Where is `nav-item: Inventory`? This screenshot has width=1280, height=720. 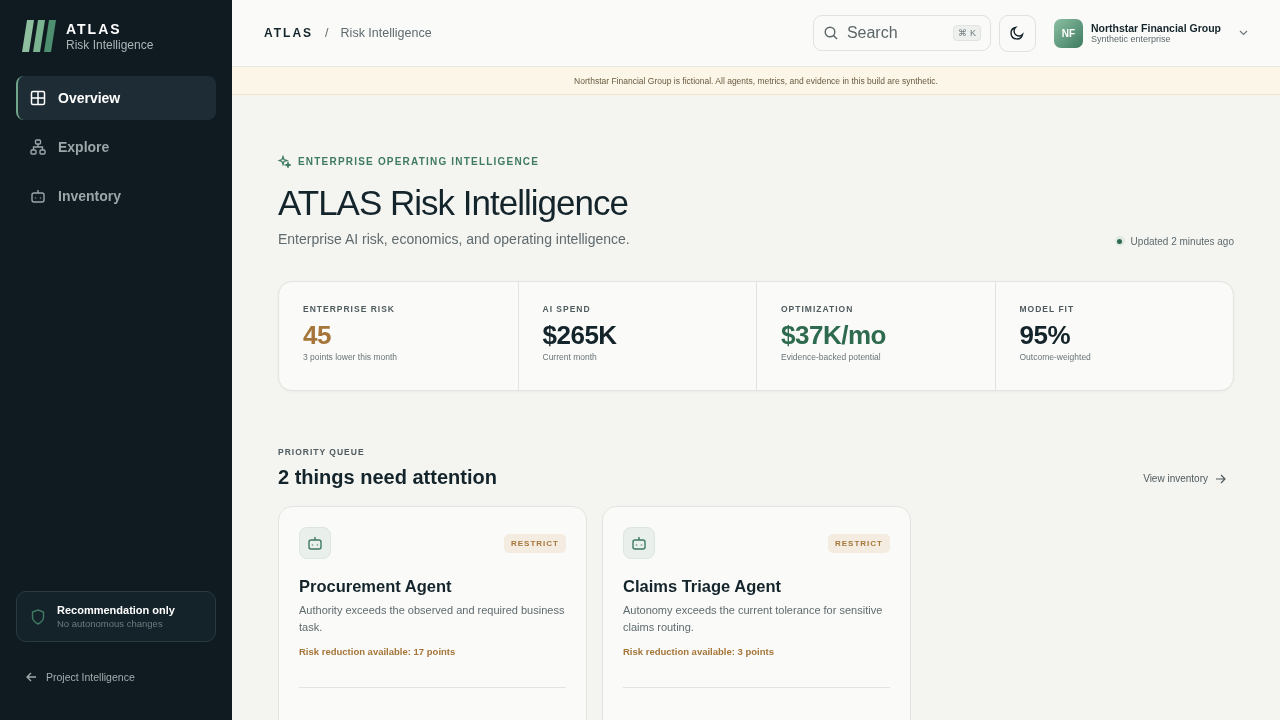 nav-item: Inventory is located at coordinates (116, 196).